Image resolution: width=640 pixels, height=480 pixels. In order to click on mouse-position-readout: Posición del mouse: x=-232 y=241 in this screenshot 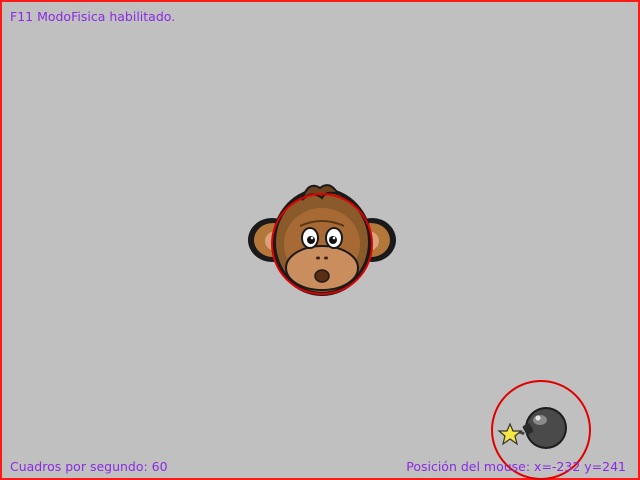, I will do `click(516, 466)`.